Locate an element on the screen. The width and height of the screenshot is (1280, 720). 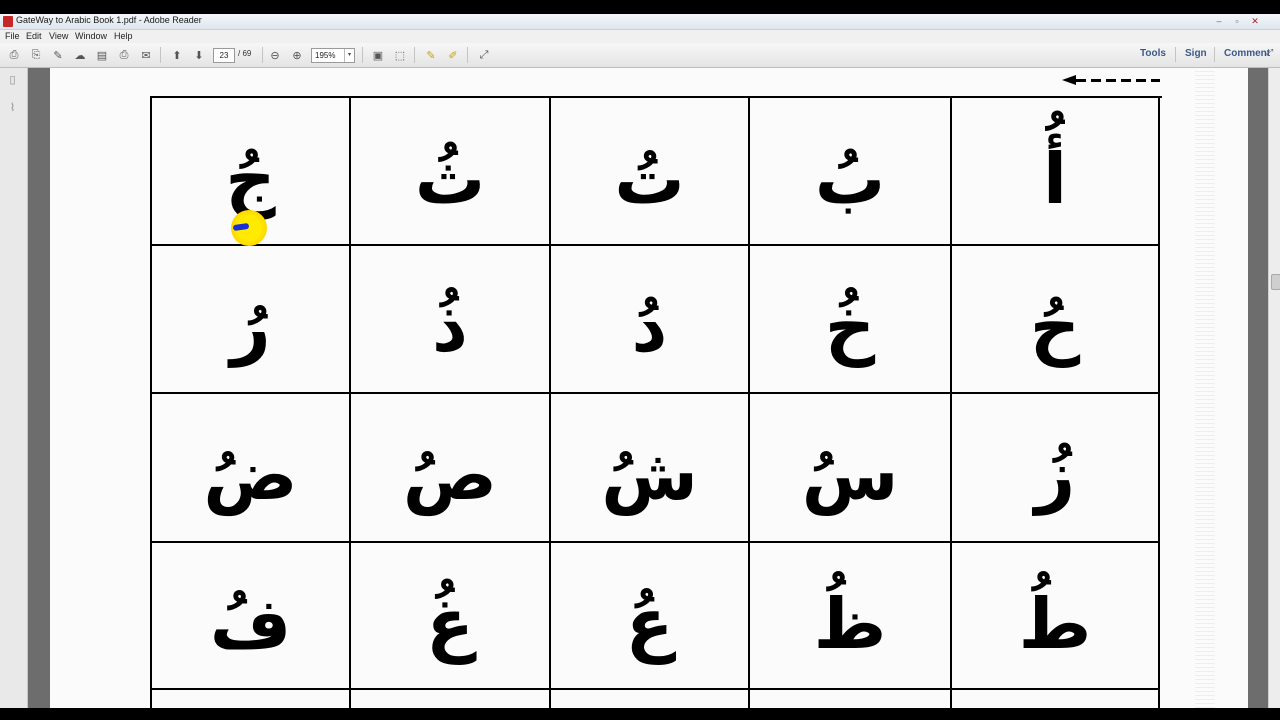
chevron-down-icon: ▾ is located at coordinates (349, 55).